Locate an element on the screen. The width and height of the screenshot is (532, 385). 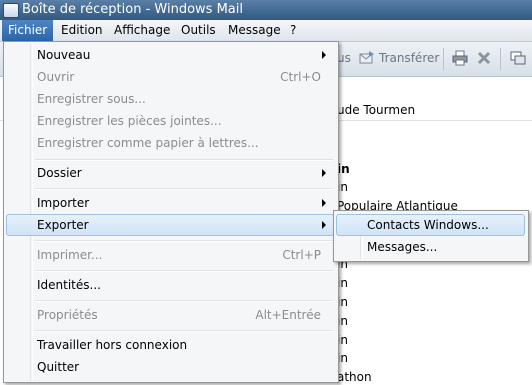
menu-item-travailler-hors-connexion: Travailler hors connexion is located at coordinates (170, 345).